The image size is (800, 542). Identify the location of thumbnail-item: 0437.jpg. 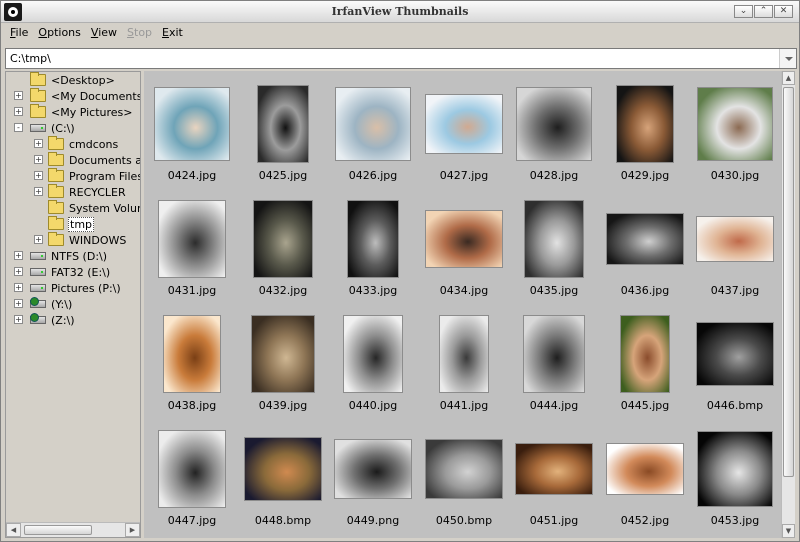
(735, 254).